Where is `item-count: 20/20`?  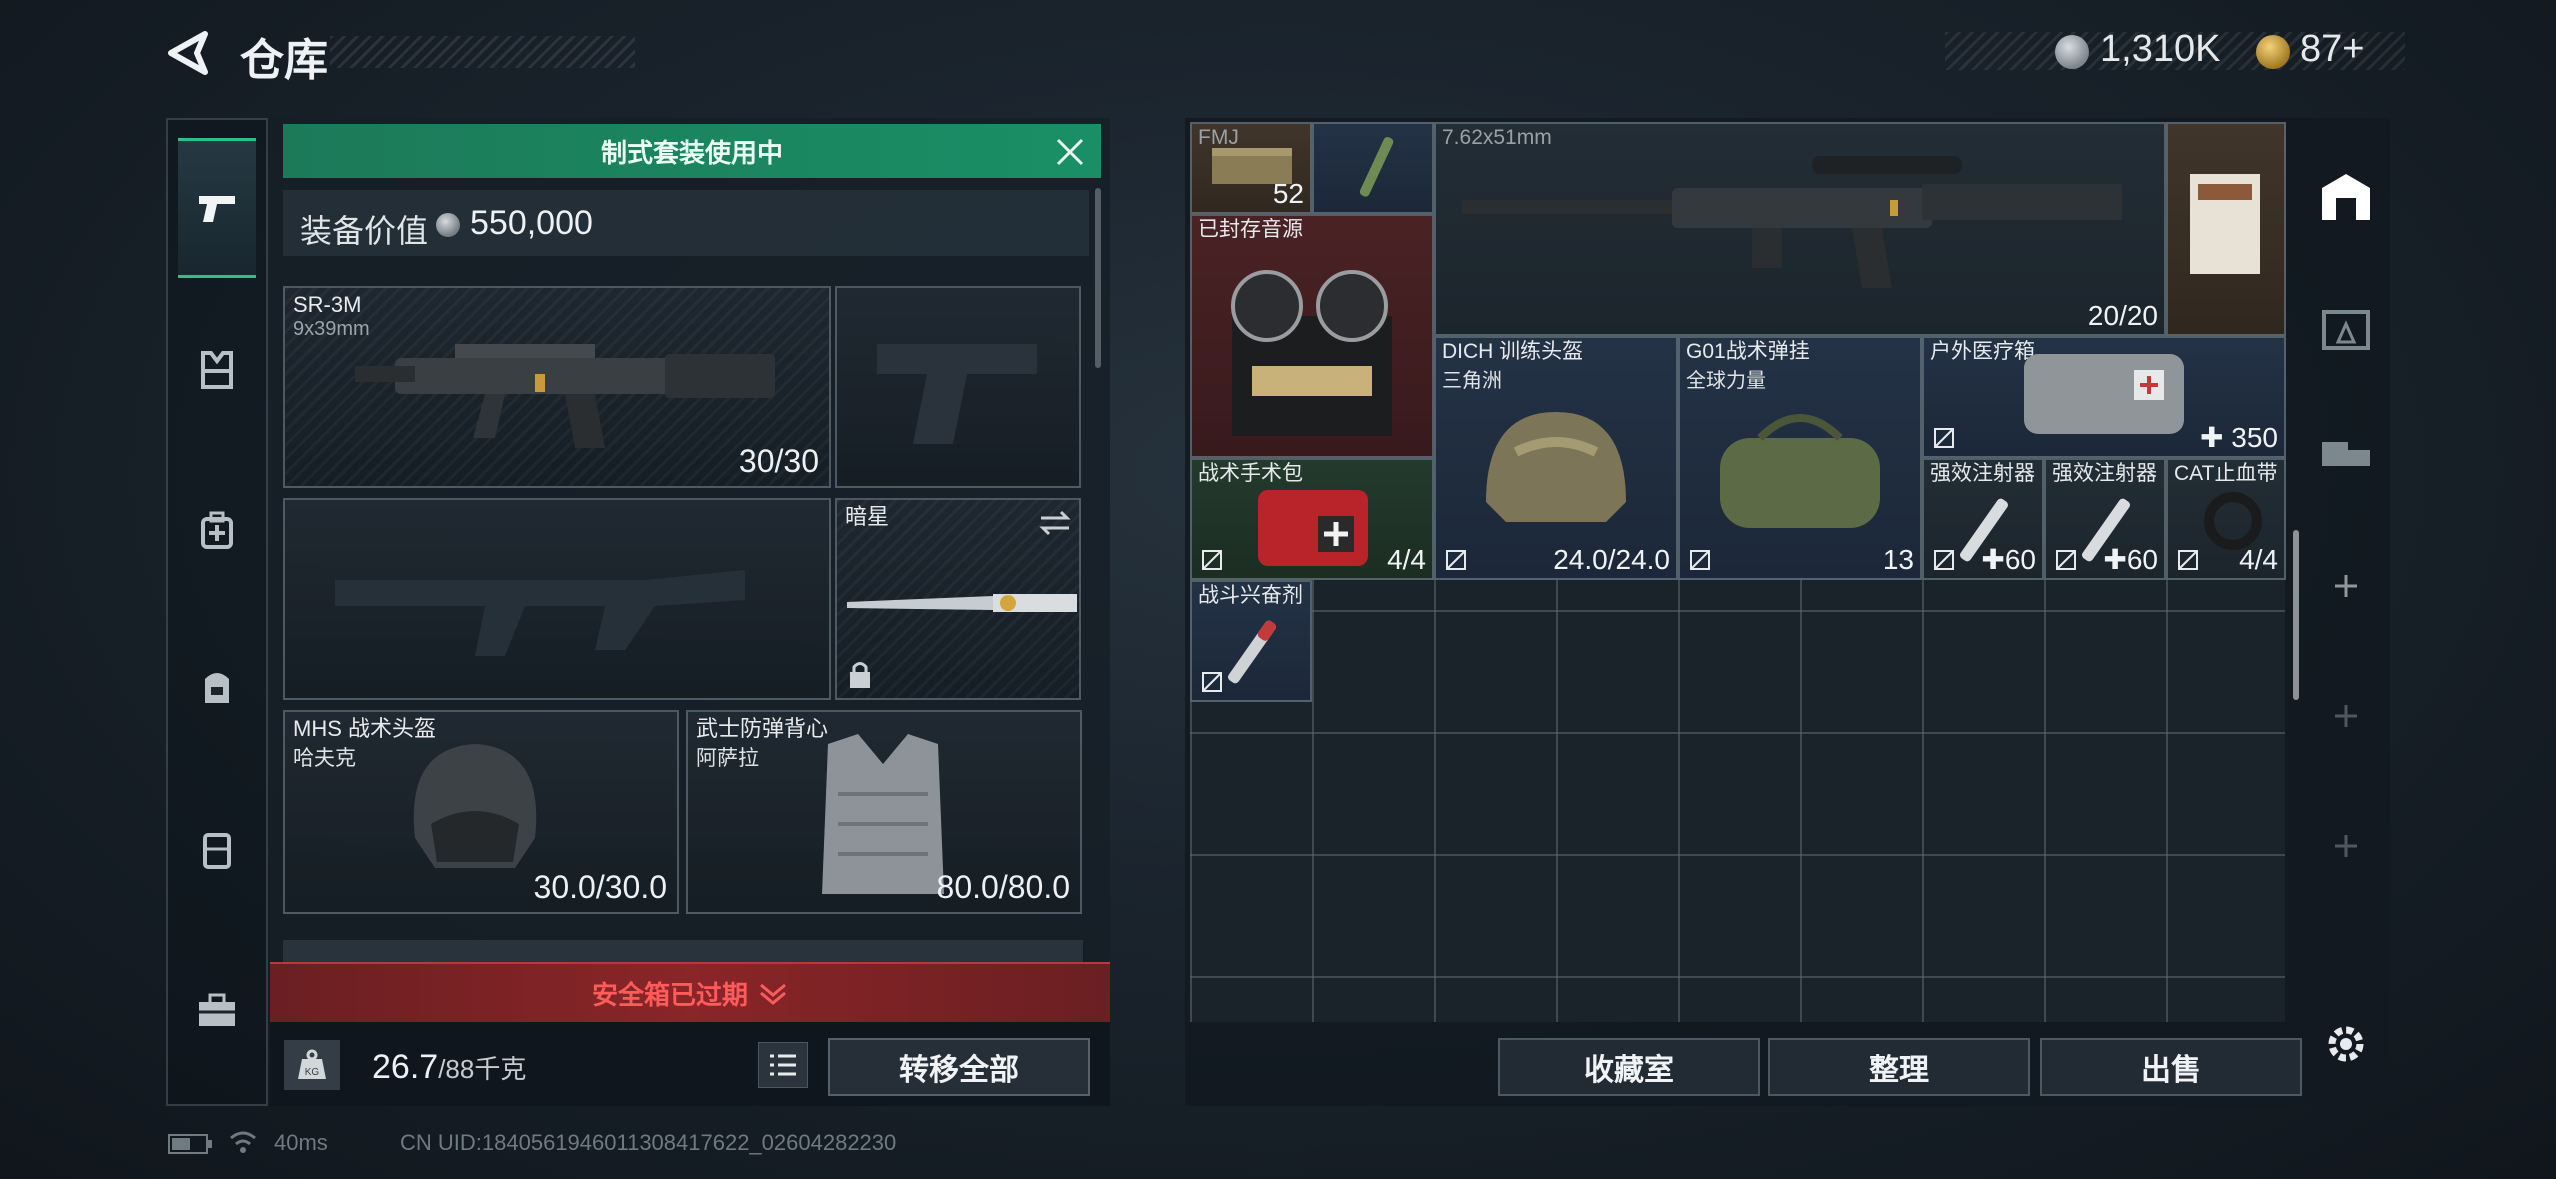
item-count: 20/20 is located at coordinates (2122, 315).